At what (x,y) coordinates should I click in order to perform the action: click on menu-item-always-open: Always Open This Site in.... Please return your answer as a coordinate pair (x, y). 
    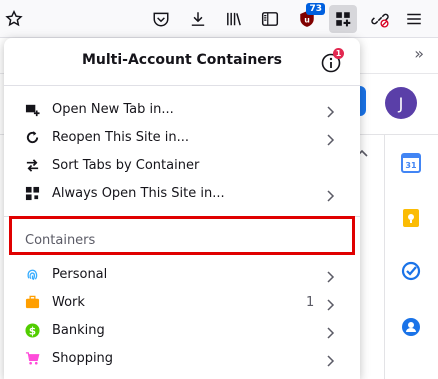
    Looking at the image, I should click on (182, 193).